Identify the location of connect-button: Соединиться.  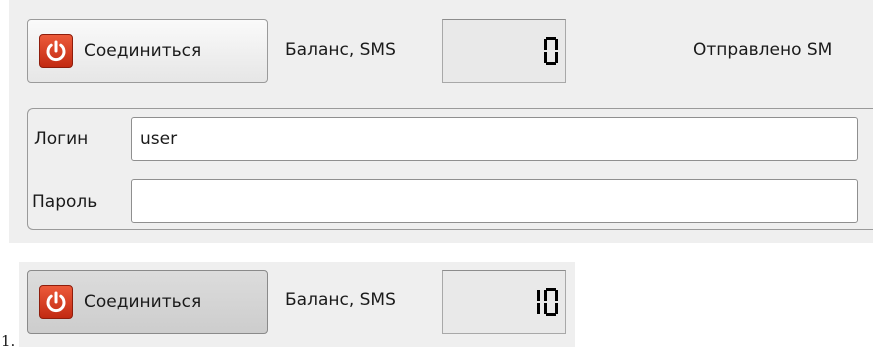
(147, 51).